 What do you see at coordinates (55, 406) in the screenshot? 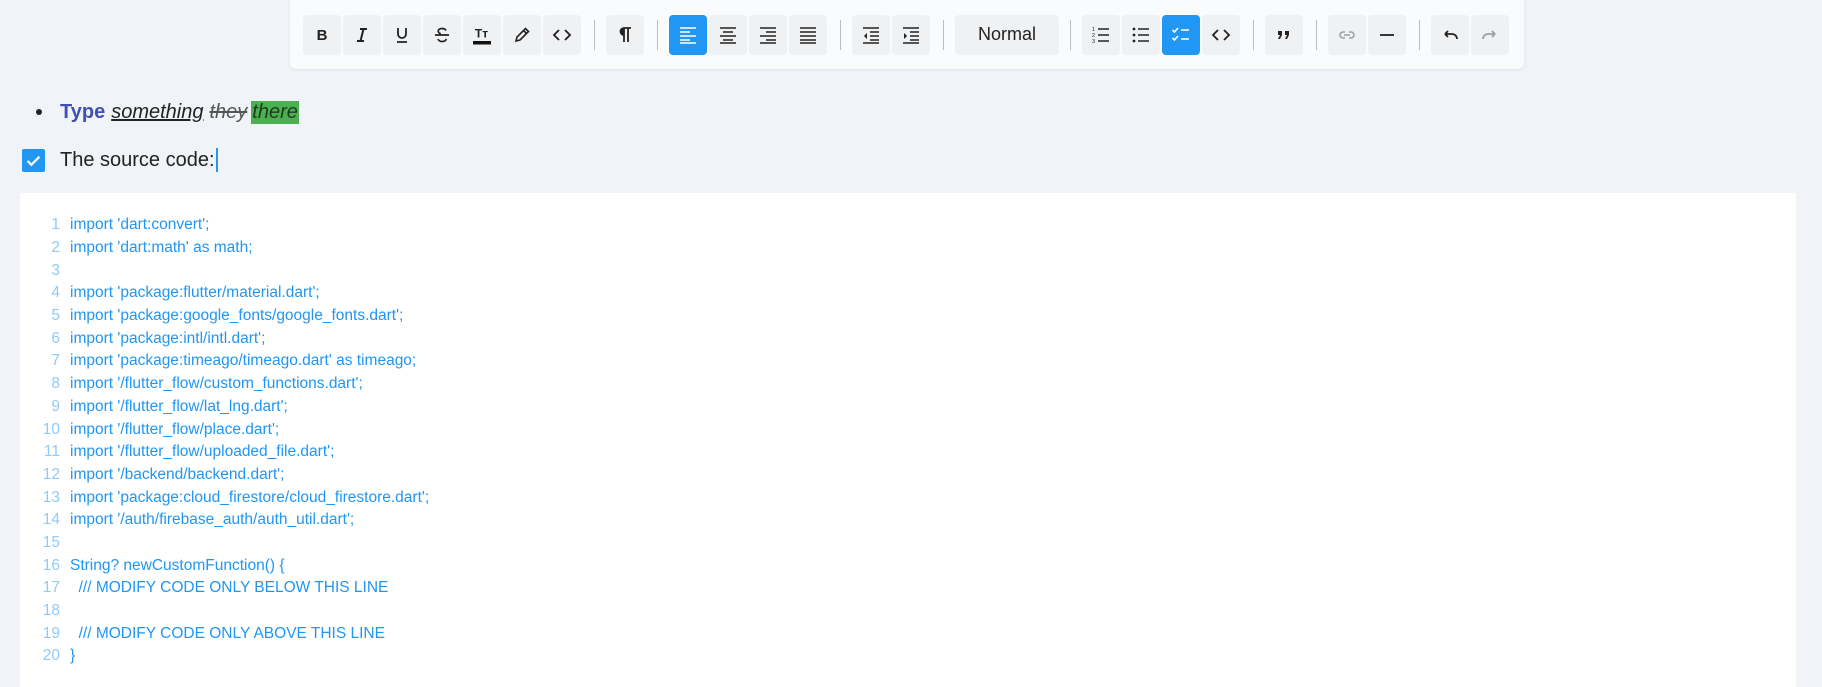
I see `line-number: 9` at bounding box center [55, 406].